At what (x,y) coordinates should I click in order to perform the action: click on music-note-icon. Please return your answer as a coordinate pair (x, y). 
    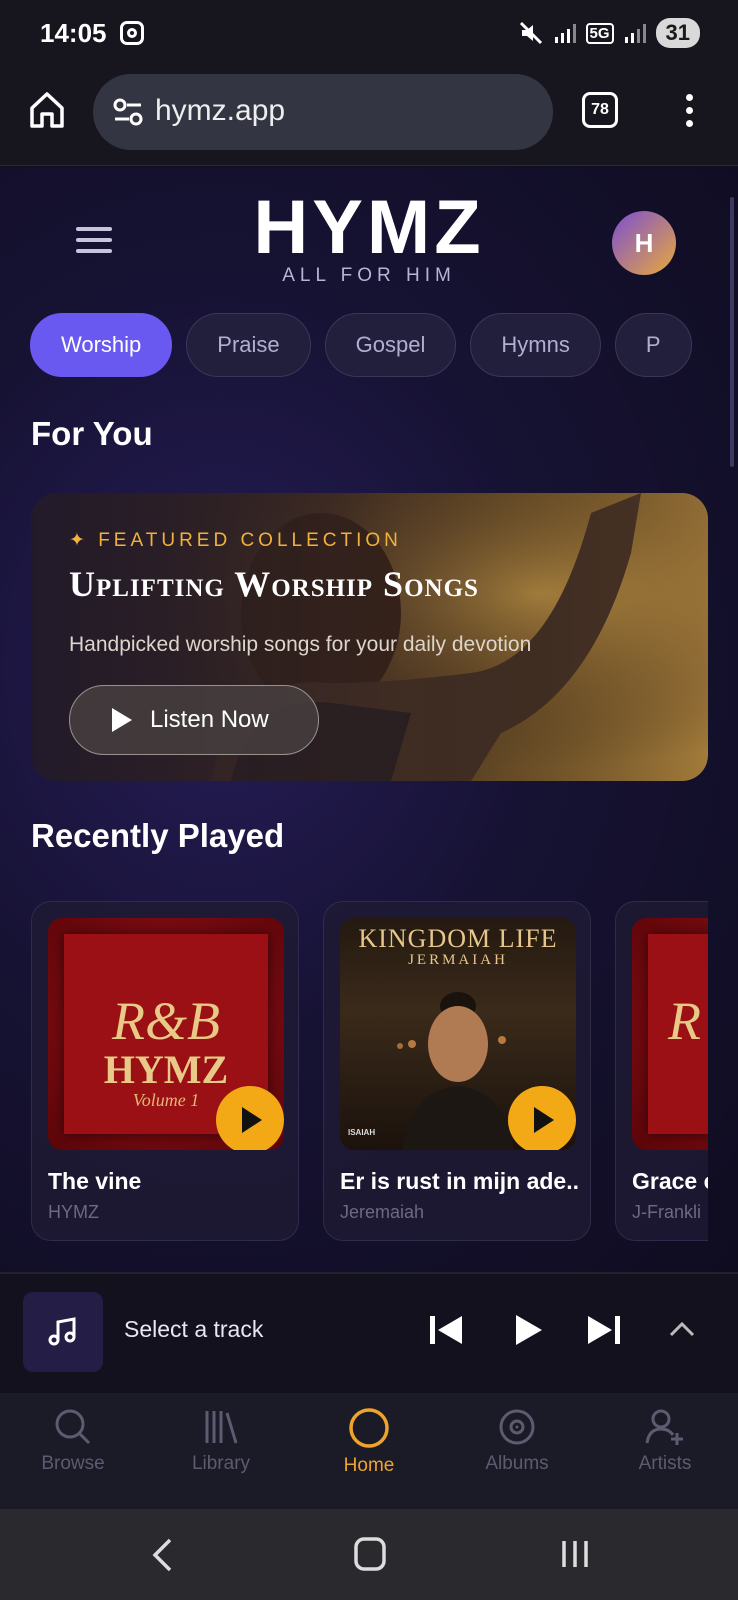
    Looking at the image, I should click on (62, 1331).